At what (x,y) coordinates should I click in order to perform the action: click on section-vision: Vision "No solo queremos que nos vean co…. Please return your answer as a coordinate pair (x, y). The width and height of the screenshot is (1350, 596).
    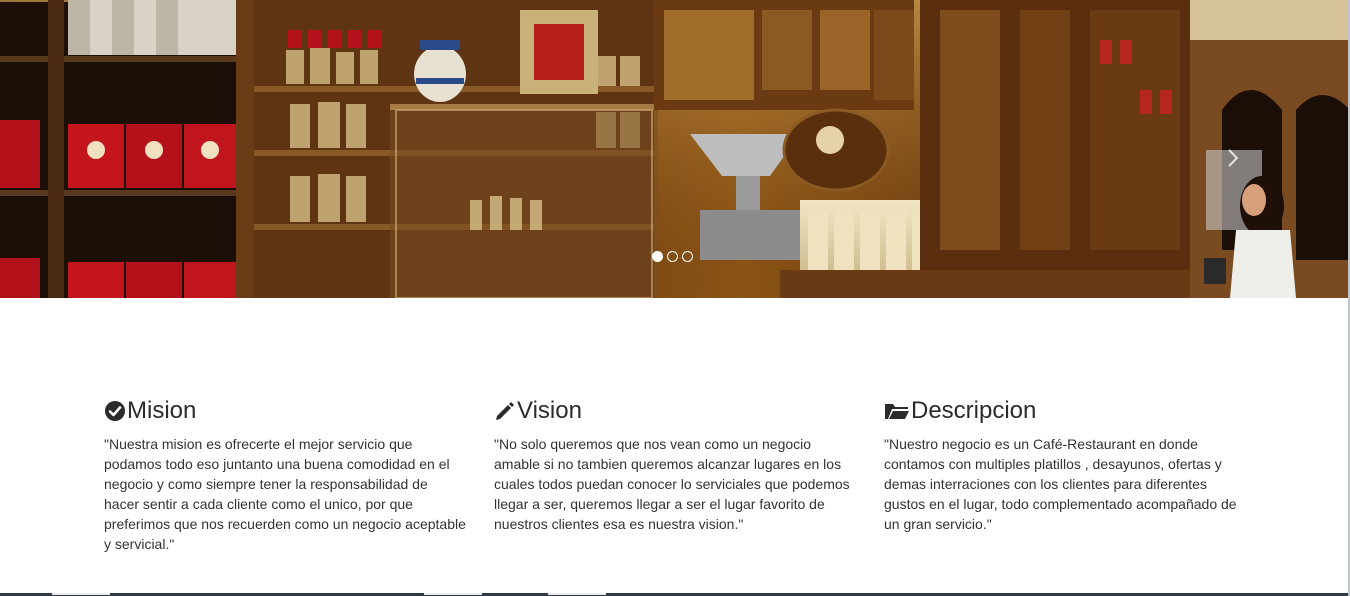
    Looking at the image, I should click on (675, 464).